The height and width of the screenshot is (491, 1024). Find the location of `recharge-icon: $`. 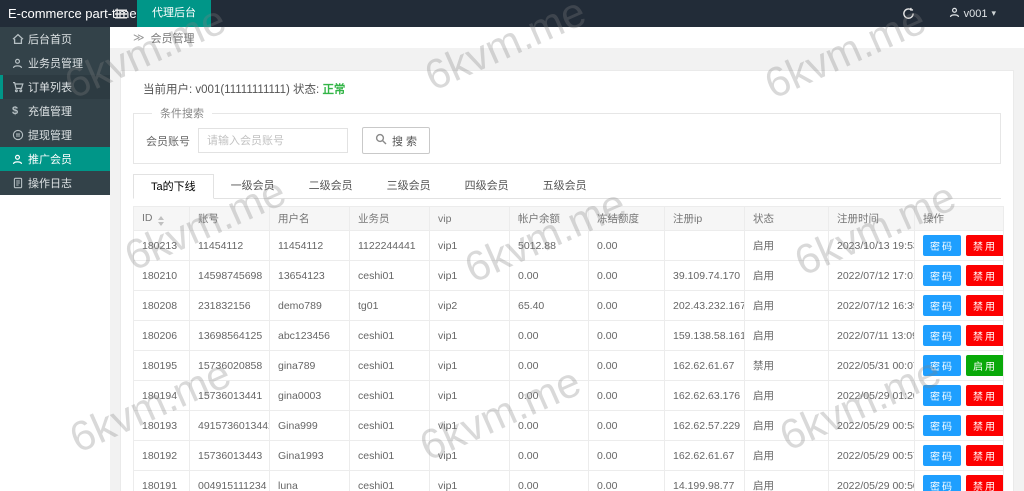

recharge-icon: $ is located at coordinates (15, 111).